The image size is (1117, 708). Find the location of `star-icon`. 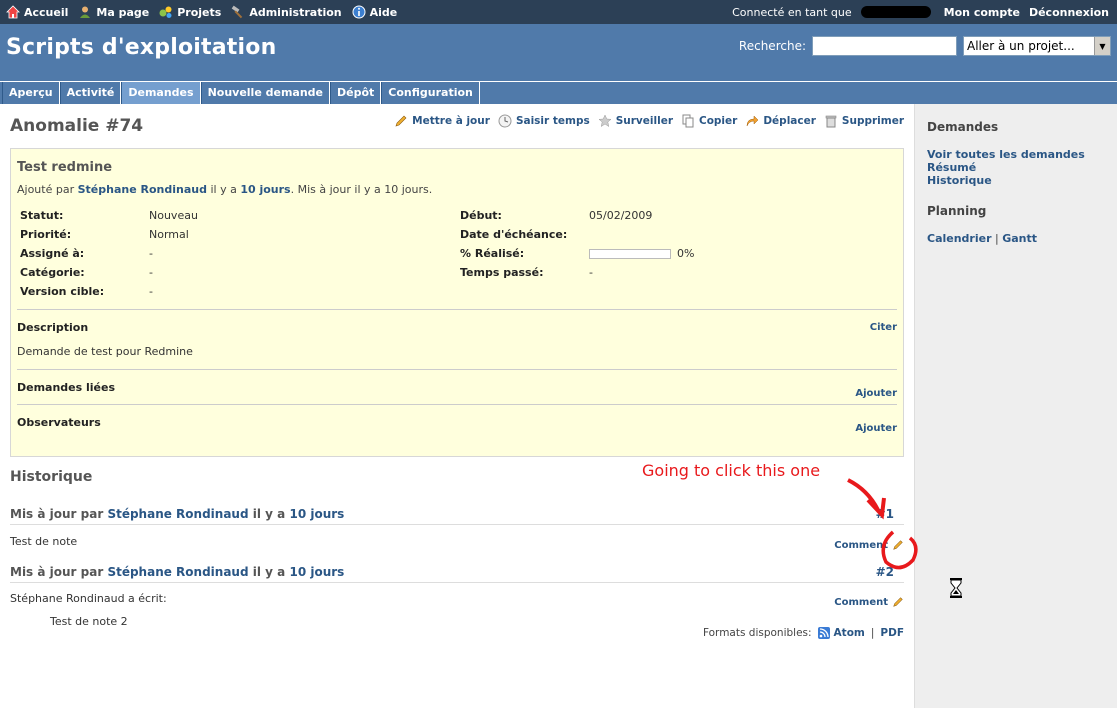

star-icon is located at coordinates (605, 121).